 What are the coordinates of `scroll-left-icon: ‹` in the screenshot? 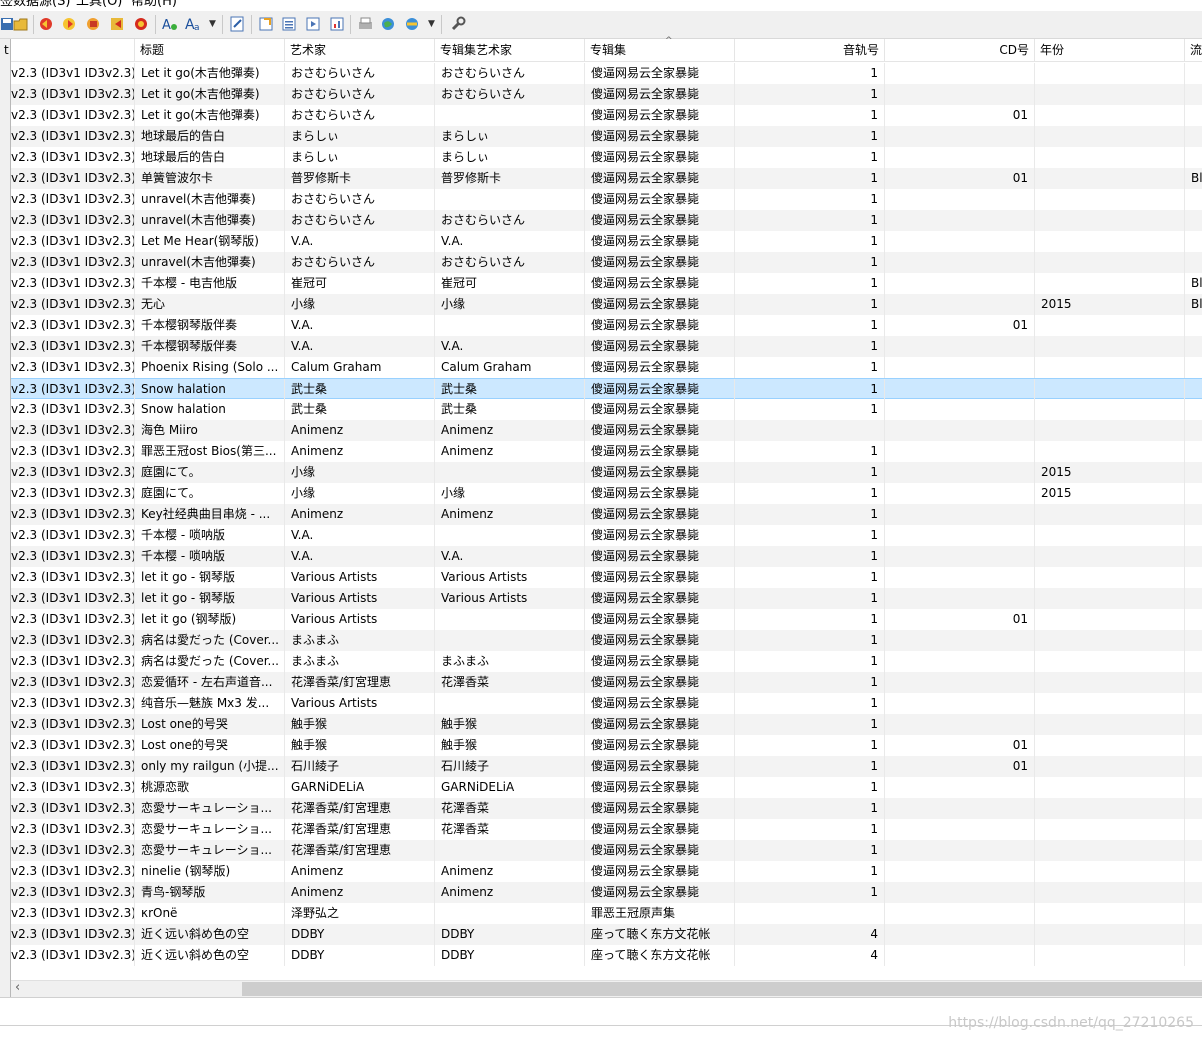 It's located at (17, 987).